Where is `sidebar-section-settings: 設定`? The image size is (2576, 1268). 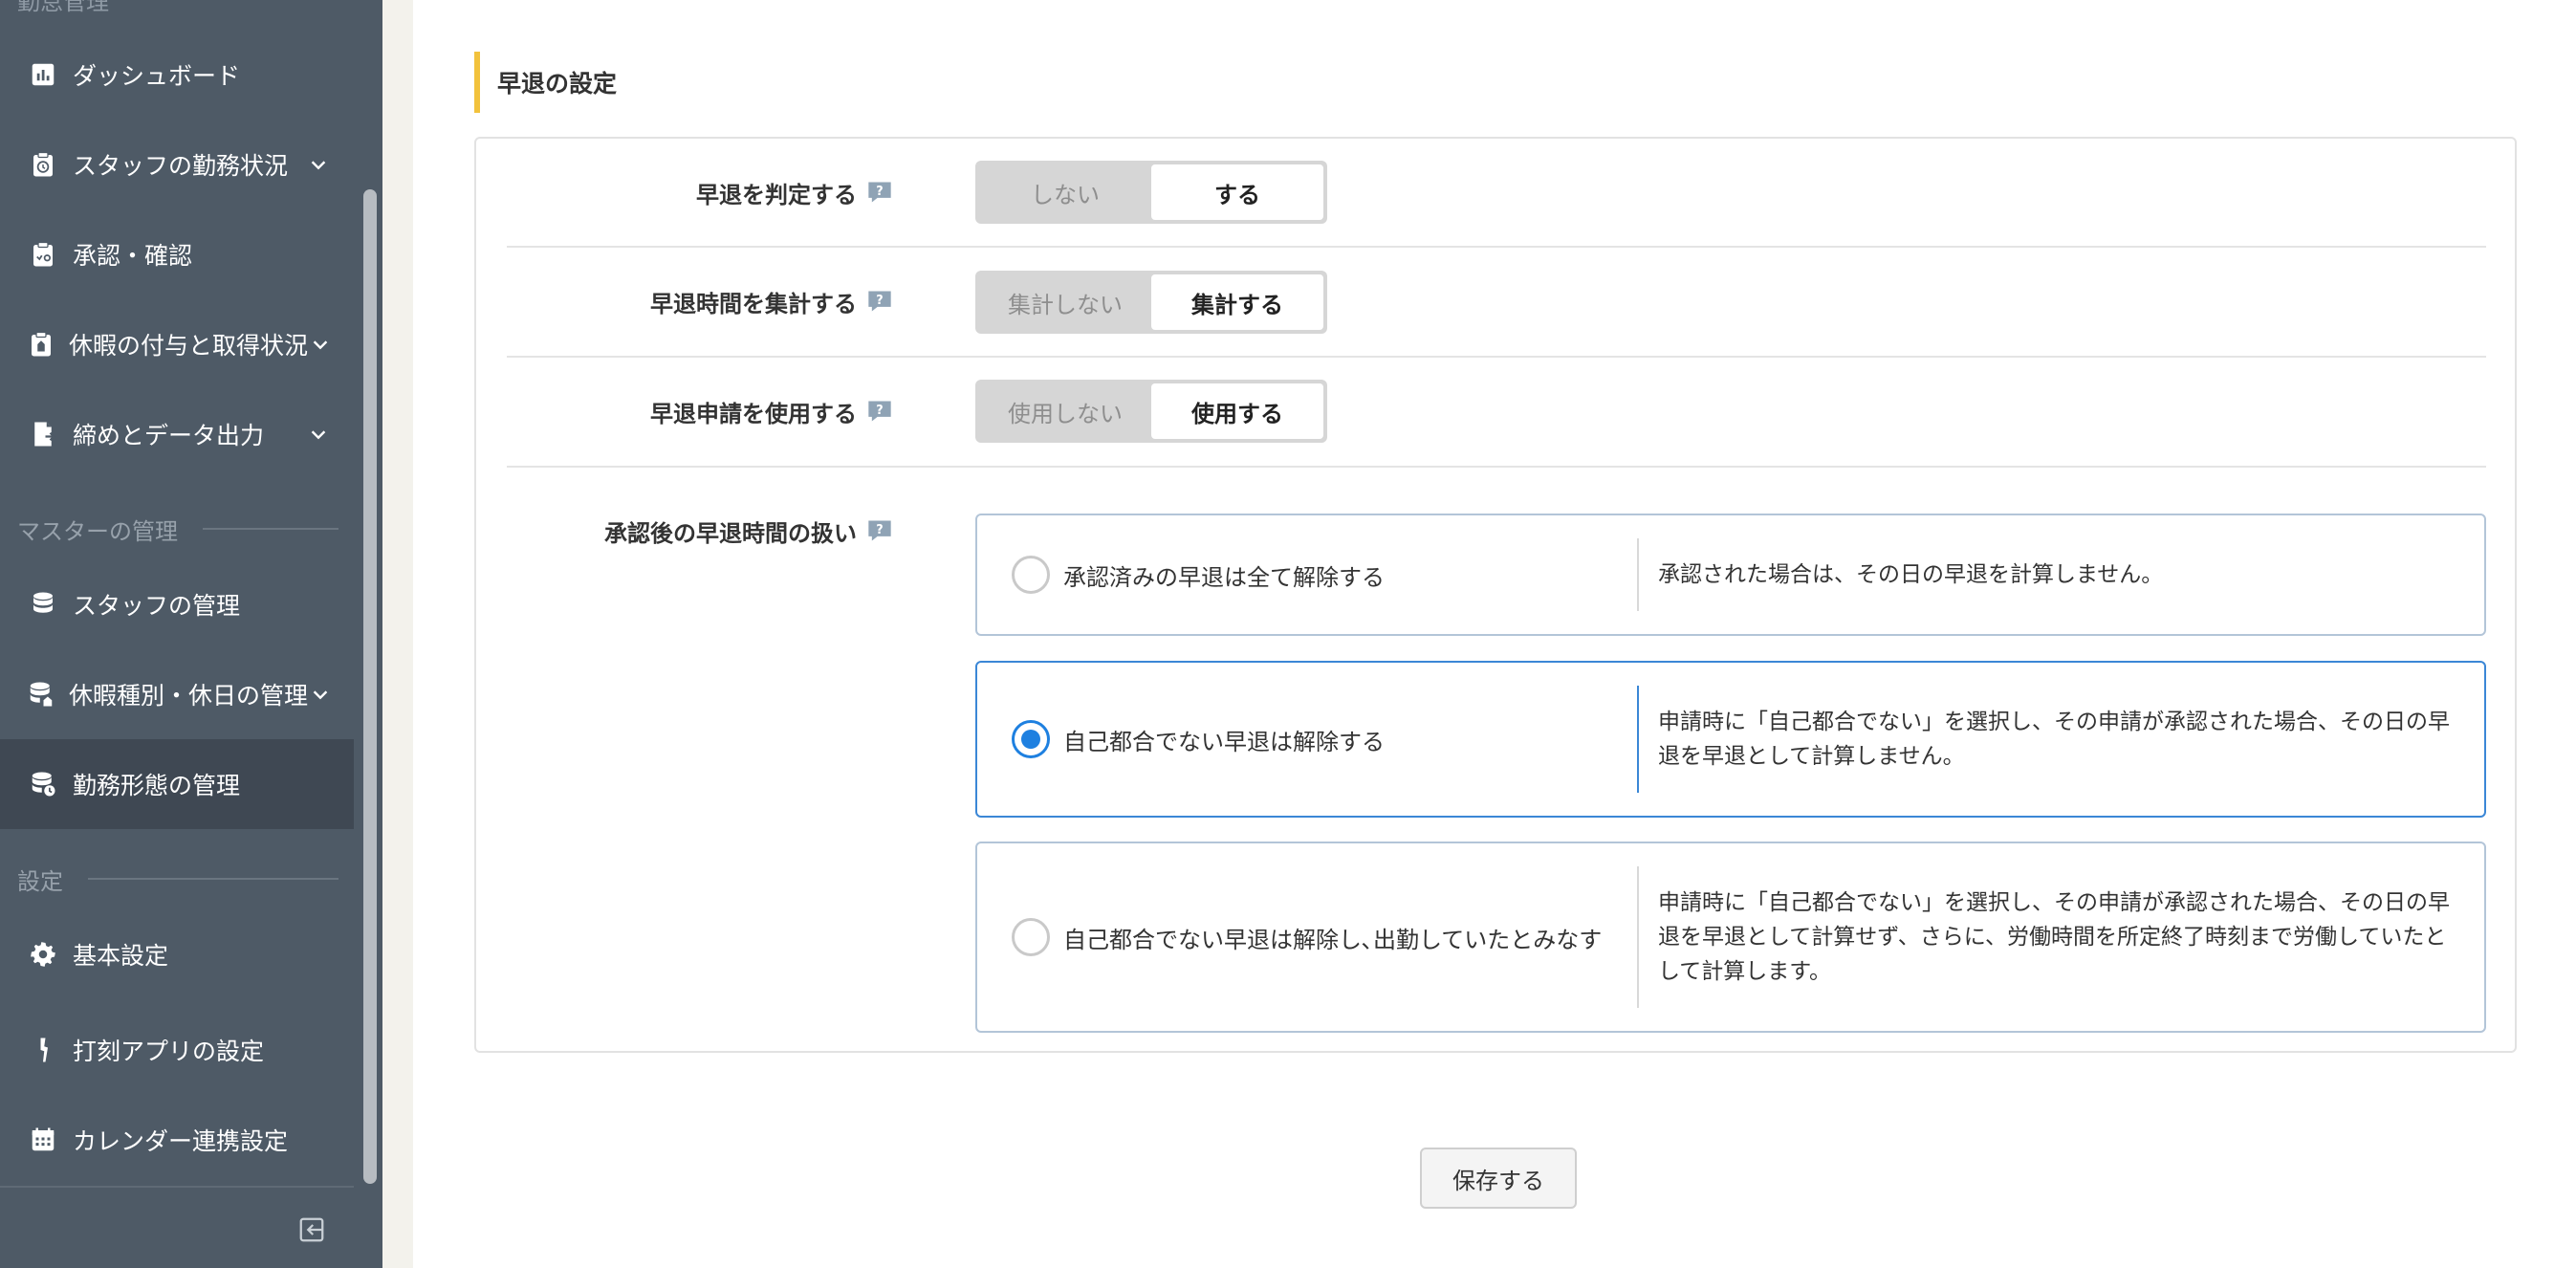 sidebar-section-settings: 設定 is located at coordinates (177, 879).